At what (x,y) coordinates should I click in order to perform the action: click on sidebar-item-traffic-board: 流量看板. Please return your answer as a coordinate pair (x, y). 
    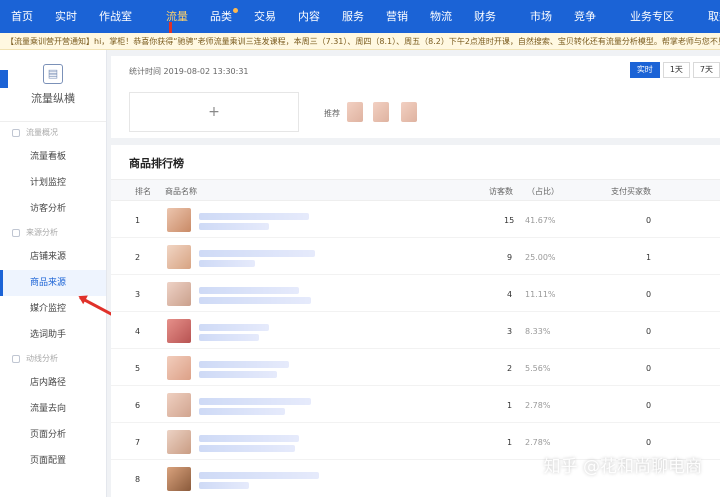
    Looking at the image, I should click on (53, 157).